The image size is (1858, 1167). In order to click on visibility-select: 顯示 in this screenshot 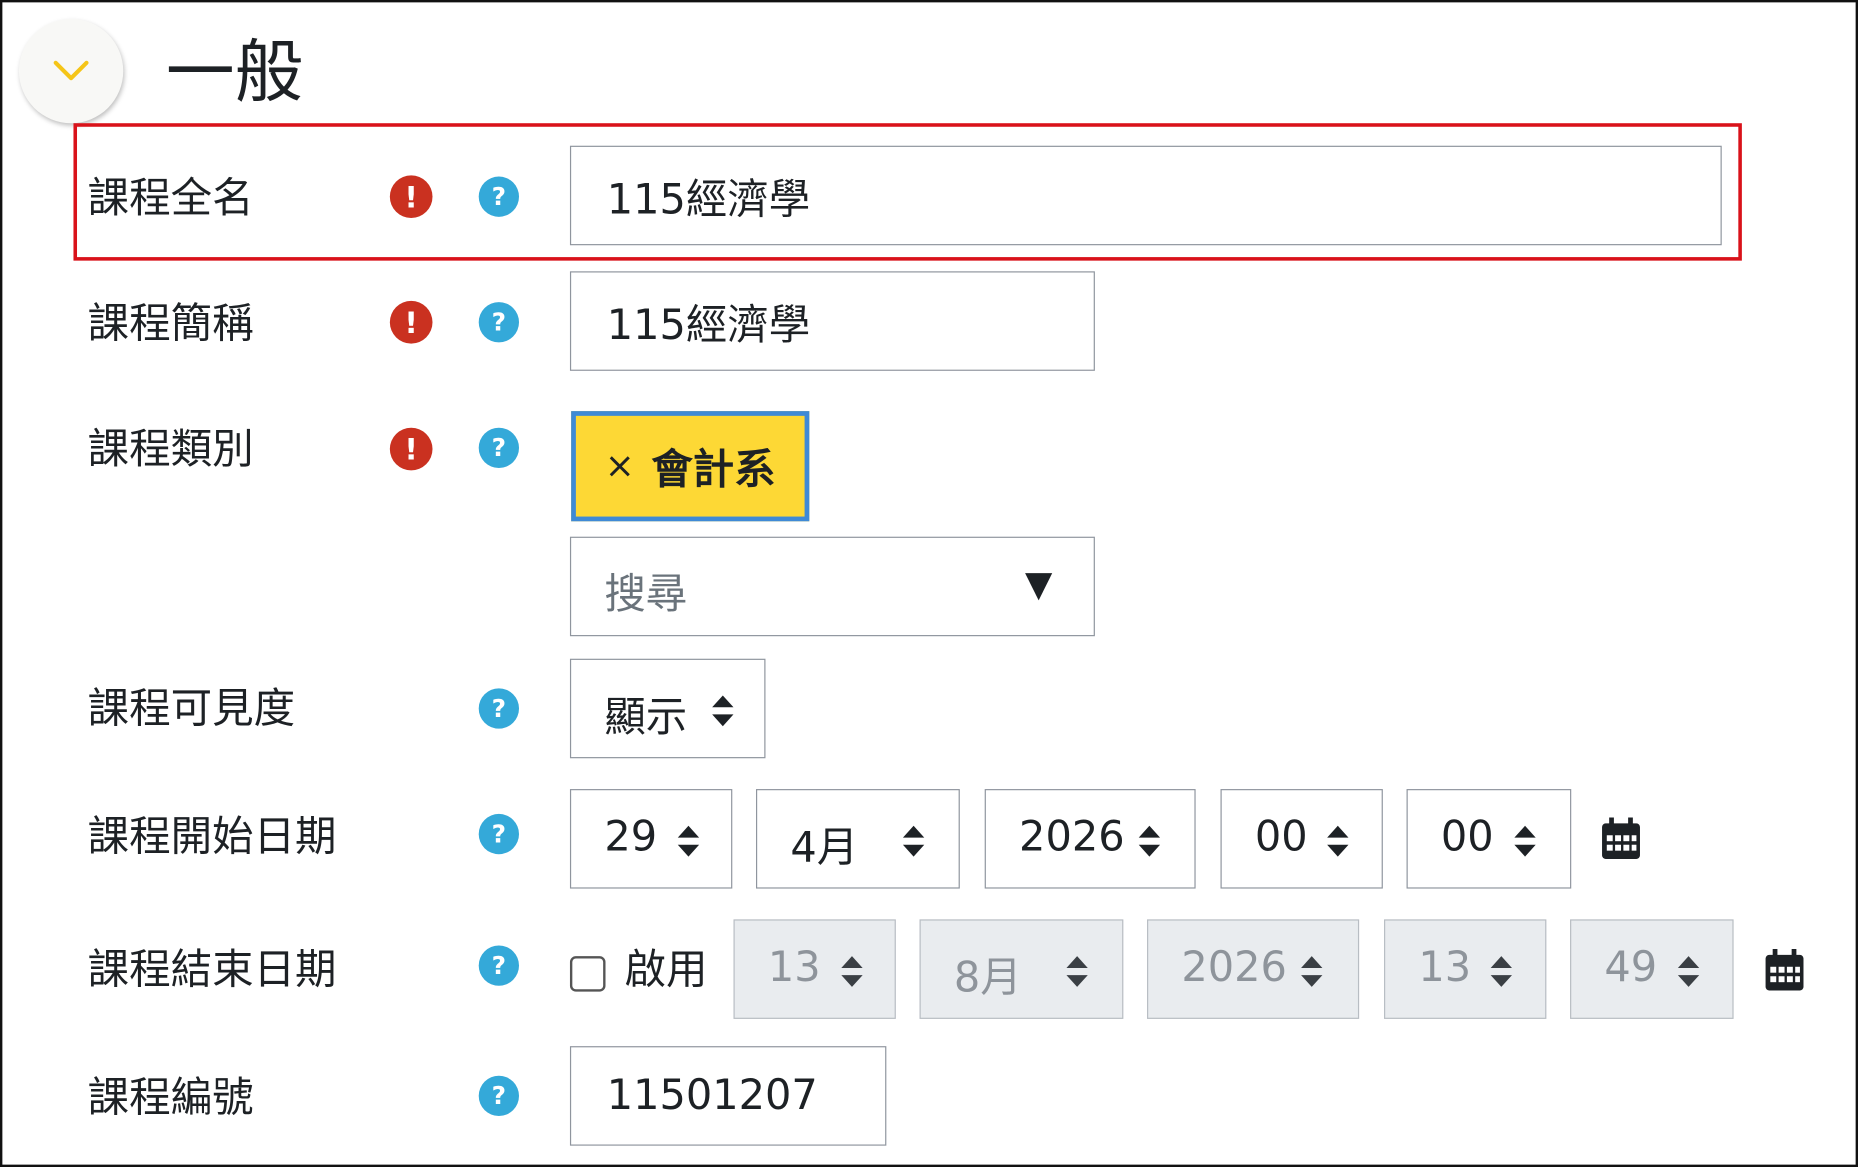, I will do `click(667, 708)`.